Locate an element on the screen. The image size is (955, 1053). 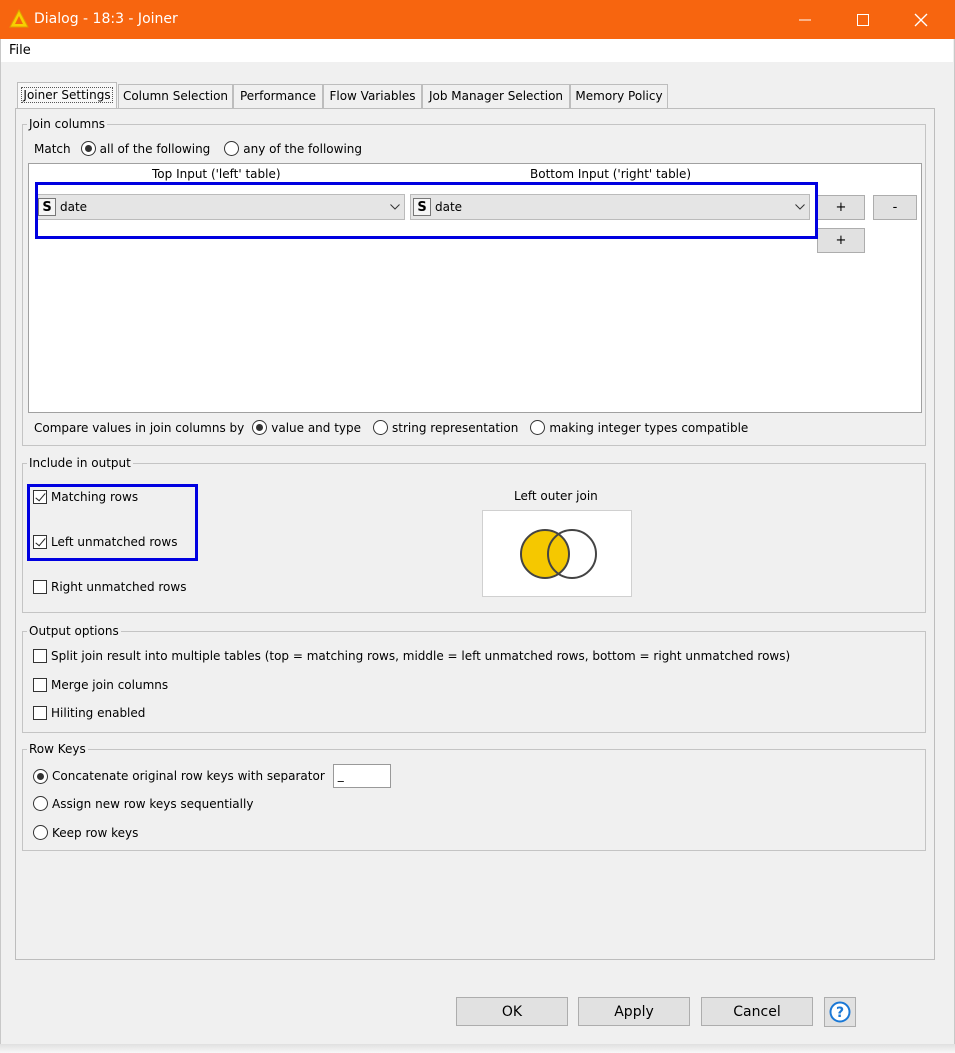
window-title: Dialog - 18:3 - Joiner is located at coordinates (106, 19).